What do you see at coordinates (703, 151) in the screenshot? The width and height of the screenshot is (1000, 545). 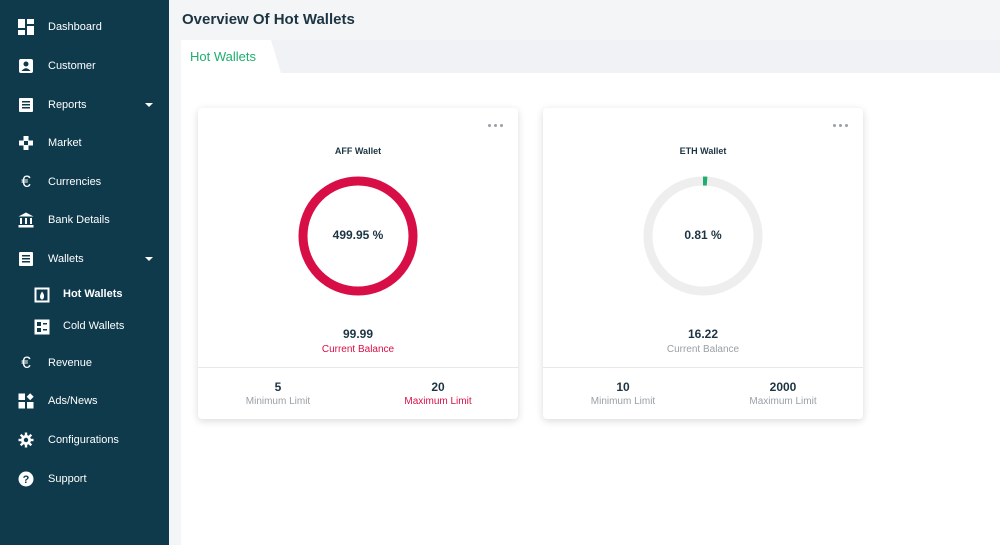 I see `wallet-title: ETH Wallet` at bounding box center [703, 151].